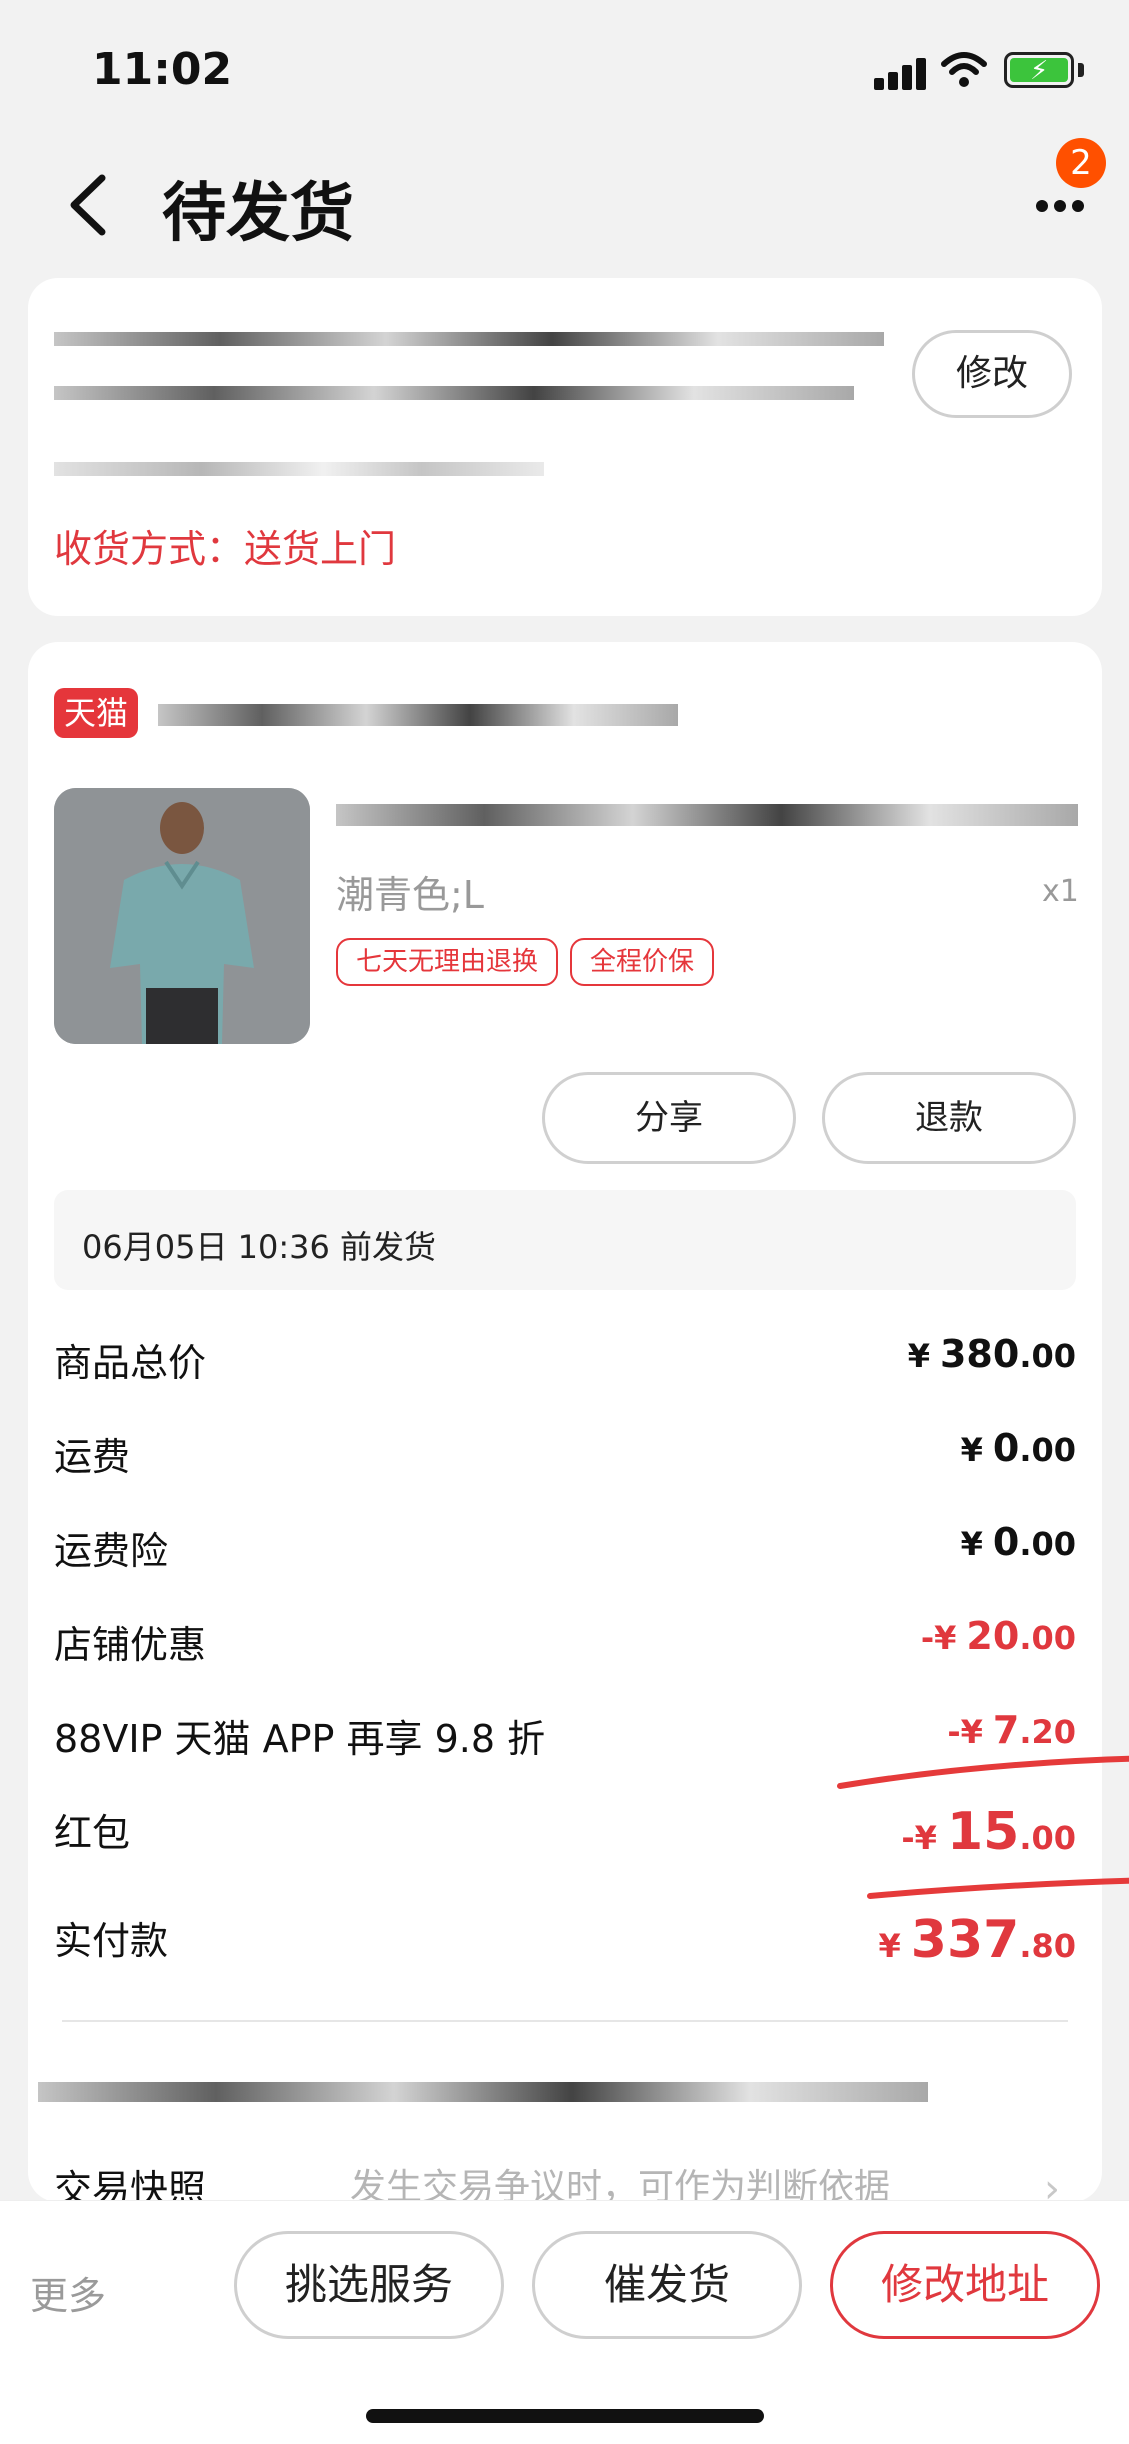 This screenshot has height=2444, width=1129. What do you see at coordinates (182, 916) in the screenshot?
I see `product-image` at bounding box center [182, 916].